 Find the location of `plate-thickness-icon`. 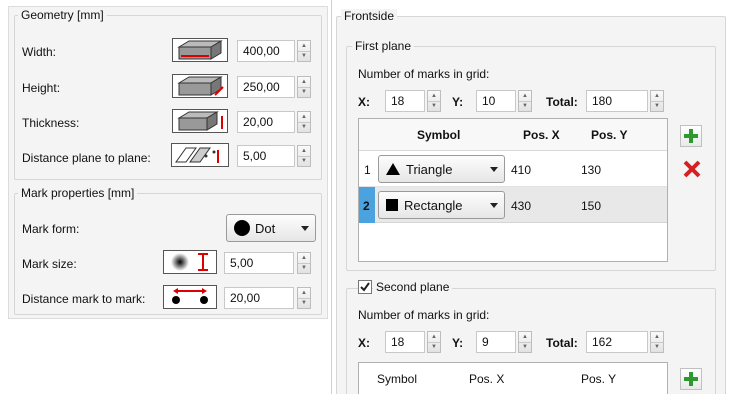

plate-thickness-icon is located at coordinates (200, 121).